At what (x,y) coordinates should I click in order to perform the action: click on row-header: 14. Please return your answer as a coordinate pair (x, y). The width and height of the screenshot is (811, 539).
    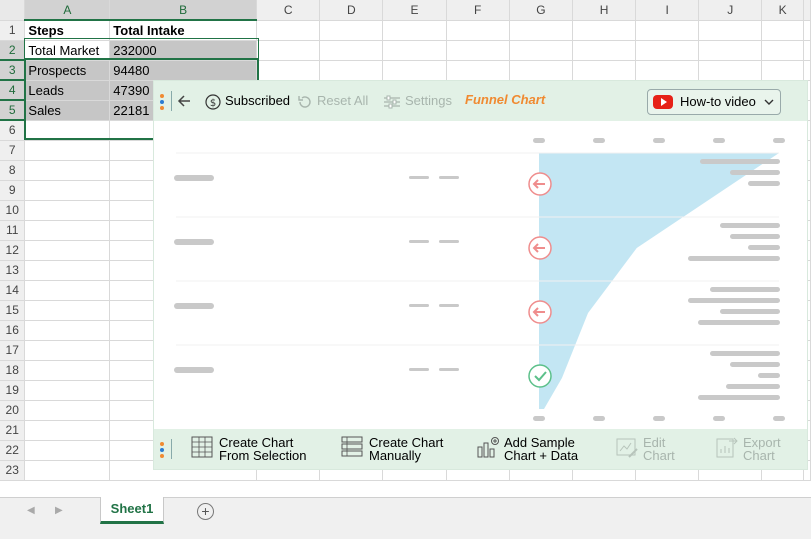
    Looking at the image, I should click on (13, 290).